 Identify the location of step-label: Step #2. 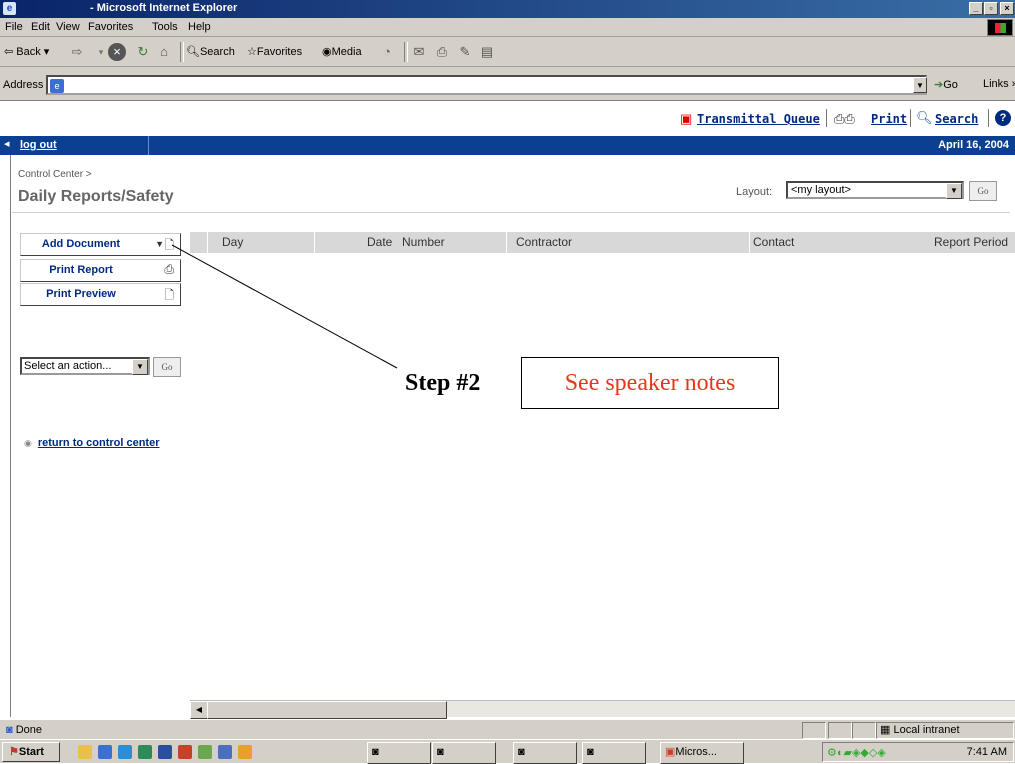
(443, 383).